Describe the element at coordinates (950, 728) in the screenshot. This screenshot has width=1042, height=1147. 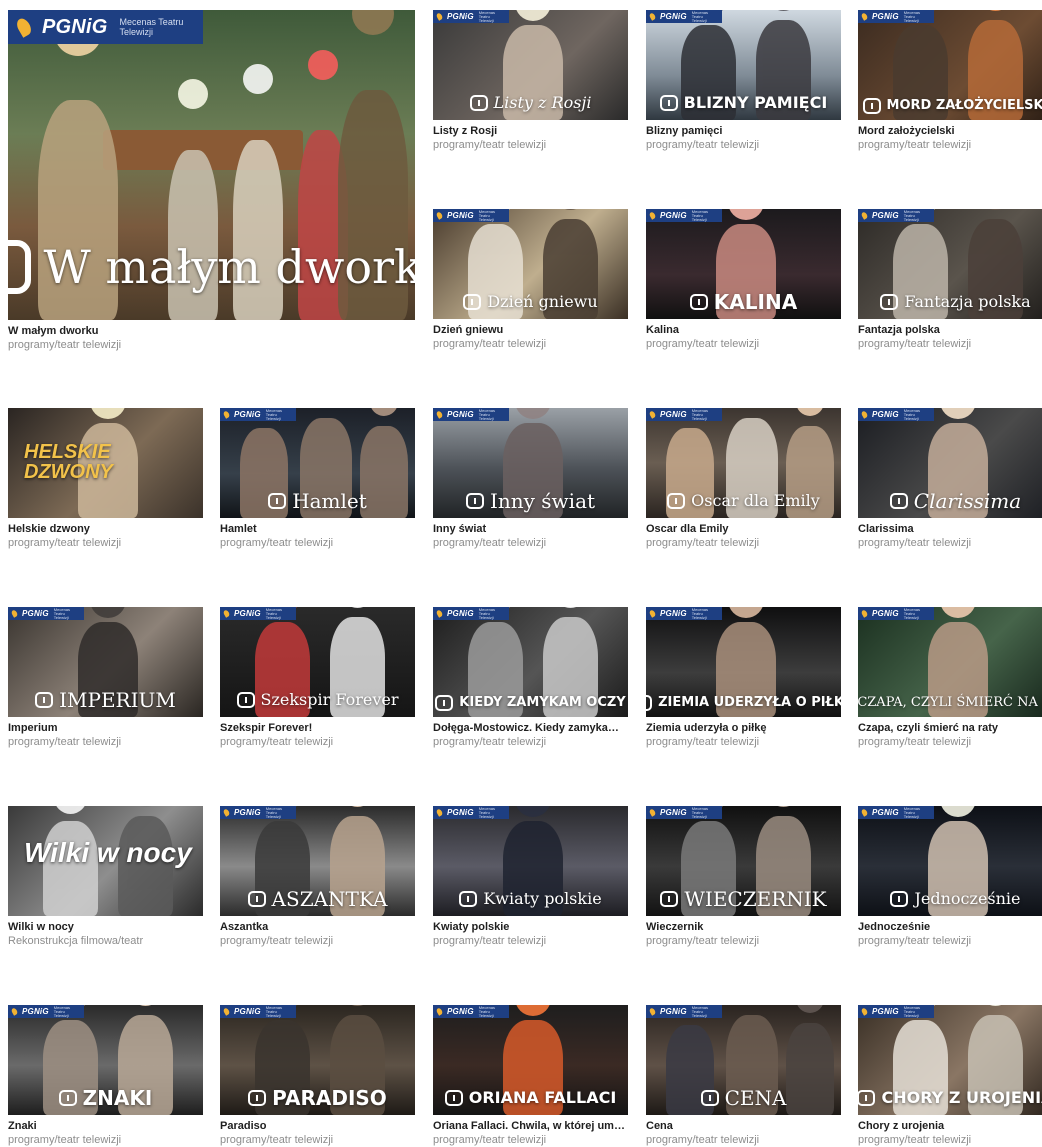
I see `tile-title: Czapa, czyli śmierć na raty` at that location.